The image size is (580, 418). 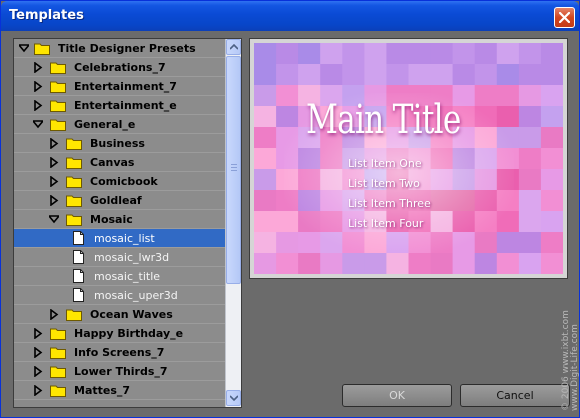 What do you see at coordinates (111, 219) in the screenshot?
I see `tree-item-label: Mosaic` at bounding box center [111, 219].